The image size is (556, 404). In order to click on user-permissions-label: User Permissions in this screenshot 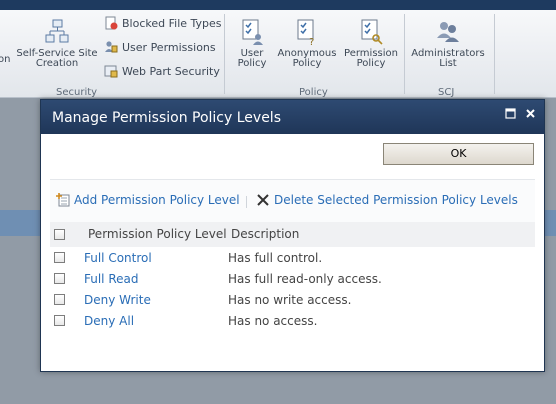, I will do `click(169, 47)`.